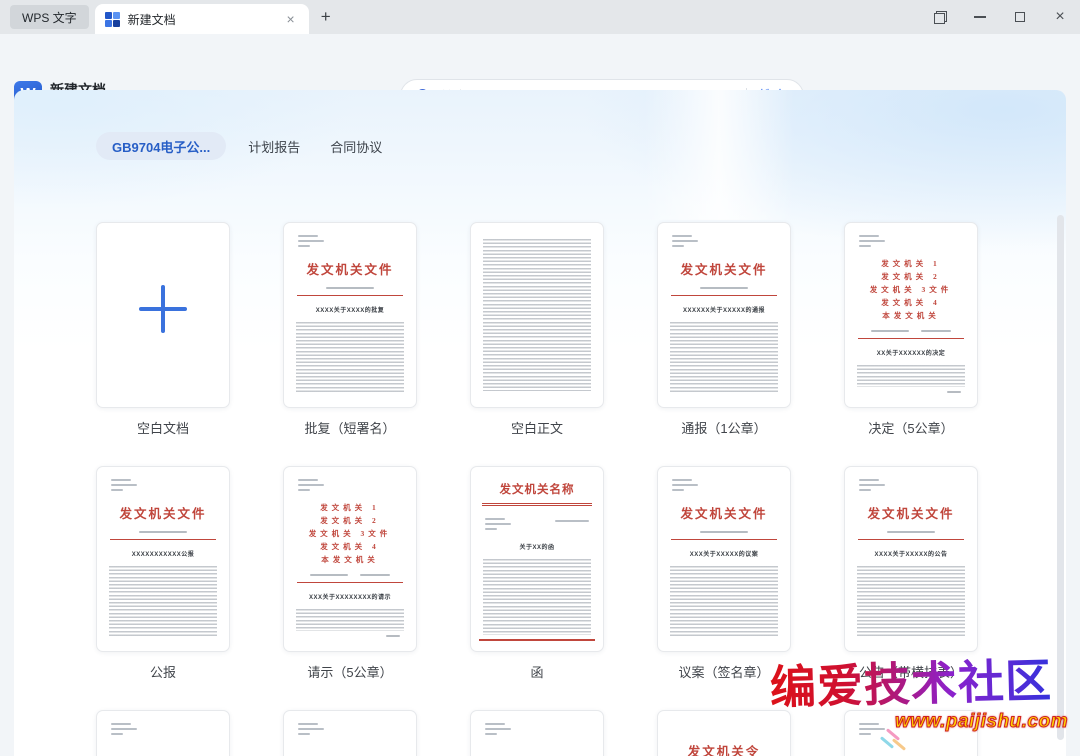  I want to click on tab-new-document: 新建文档 ×, so click(201, 19).